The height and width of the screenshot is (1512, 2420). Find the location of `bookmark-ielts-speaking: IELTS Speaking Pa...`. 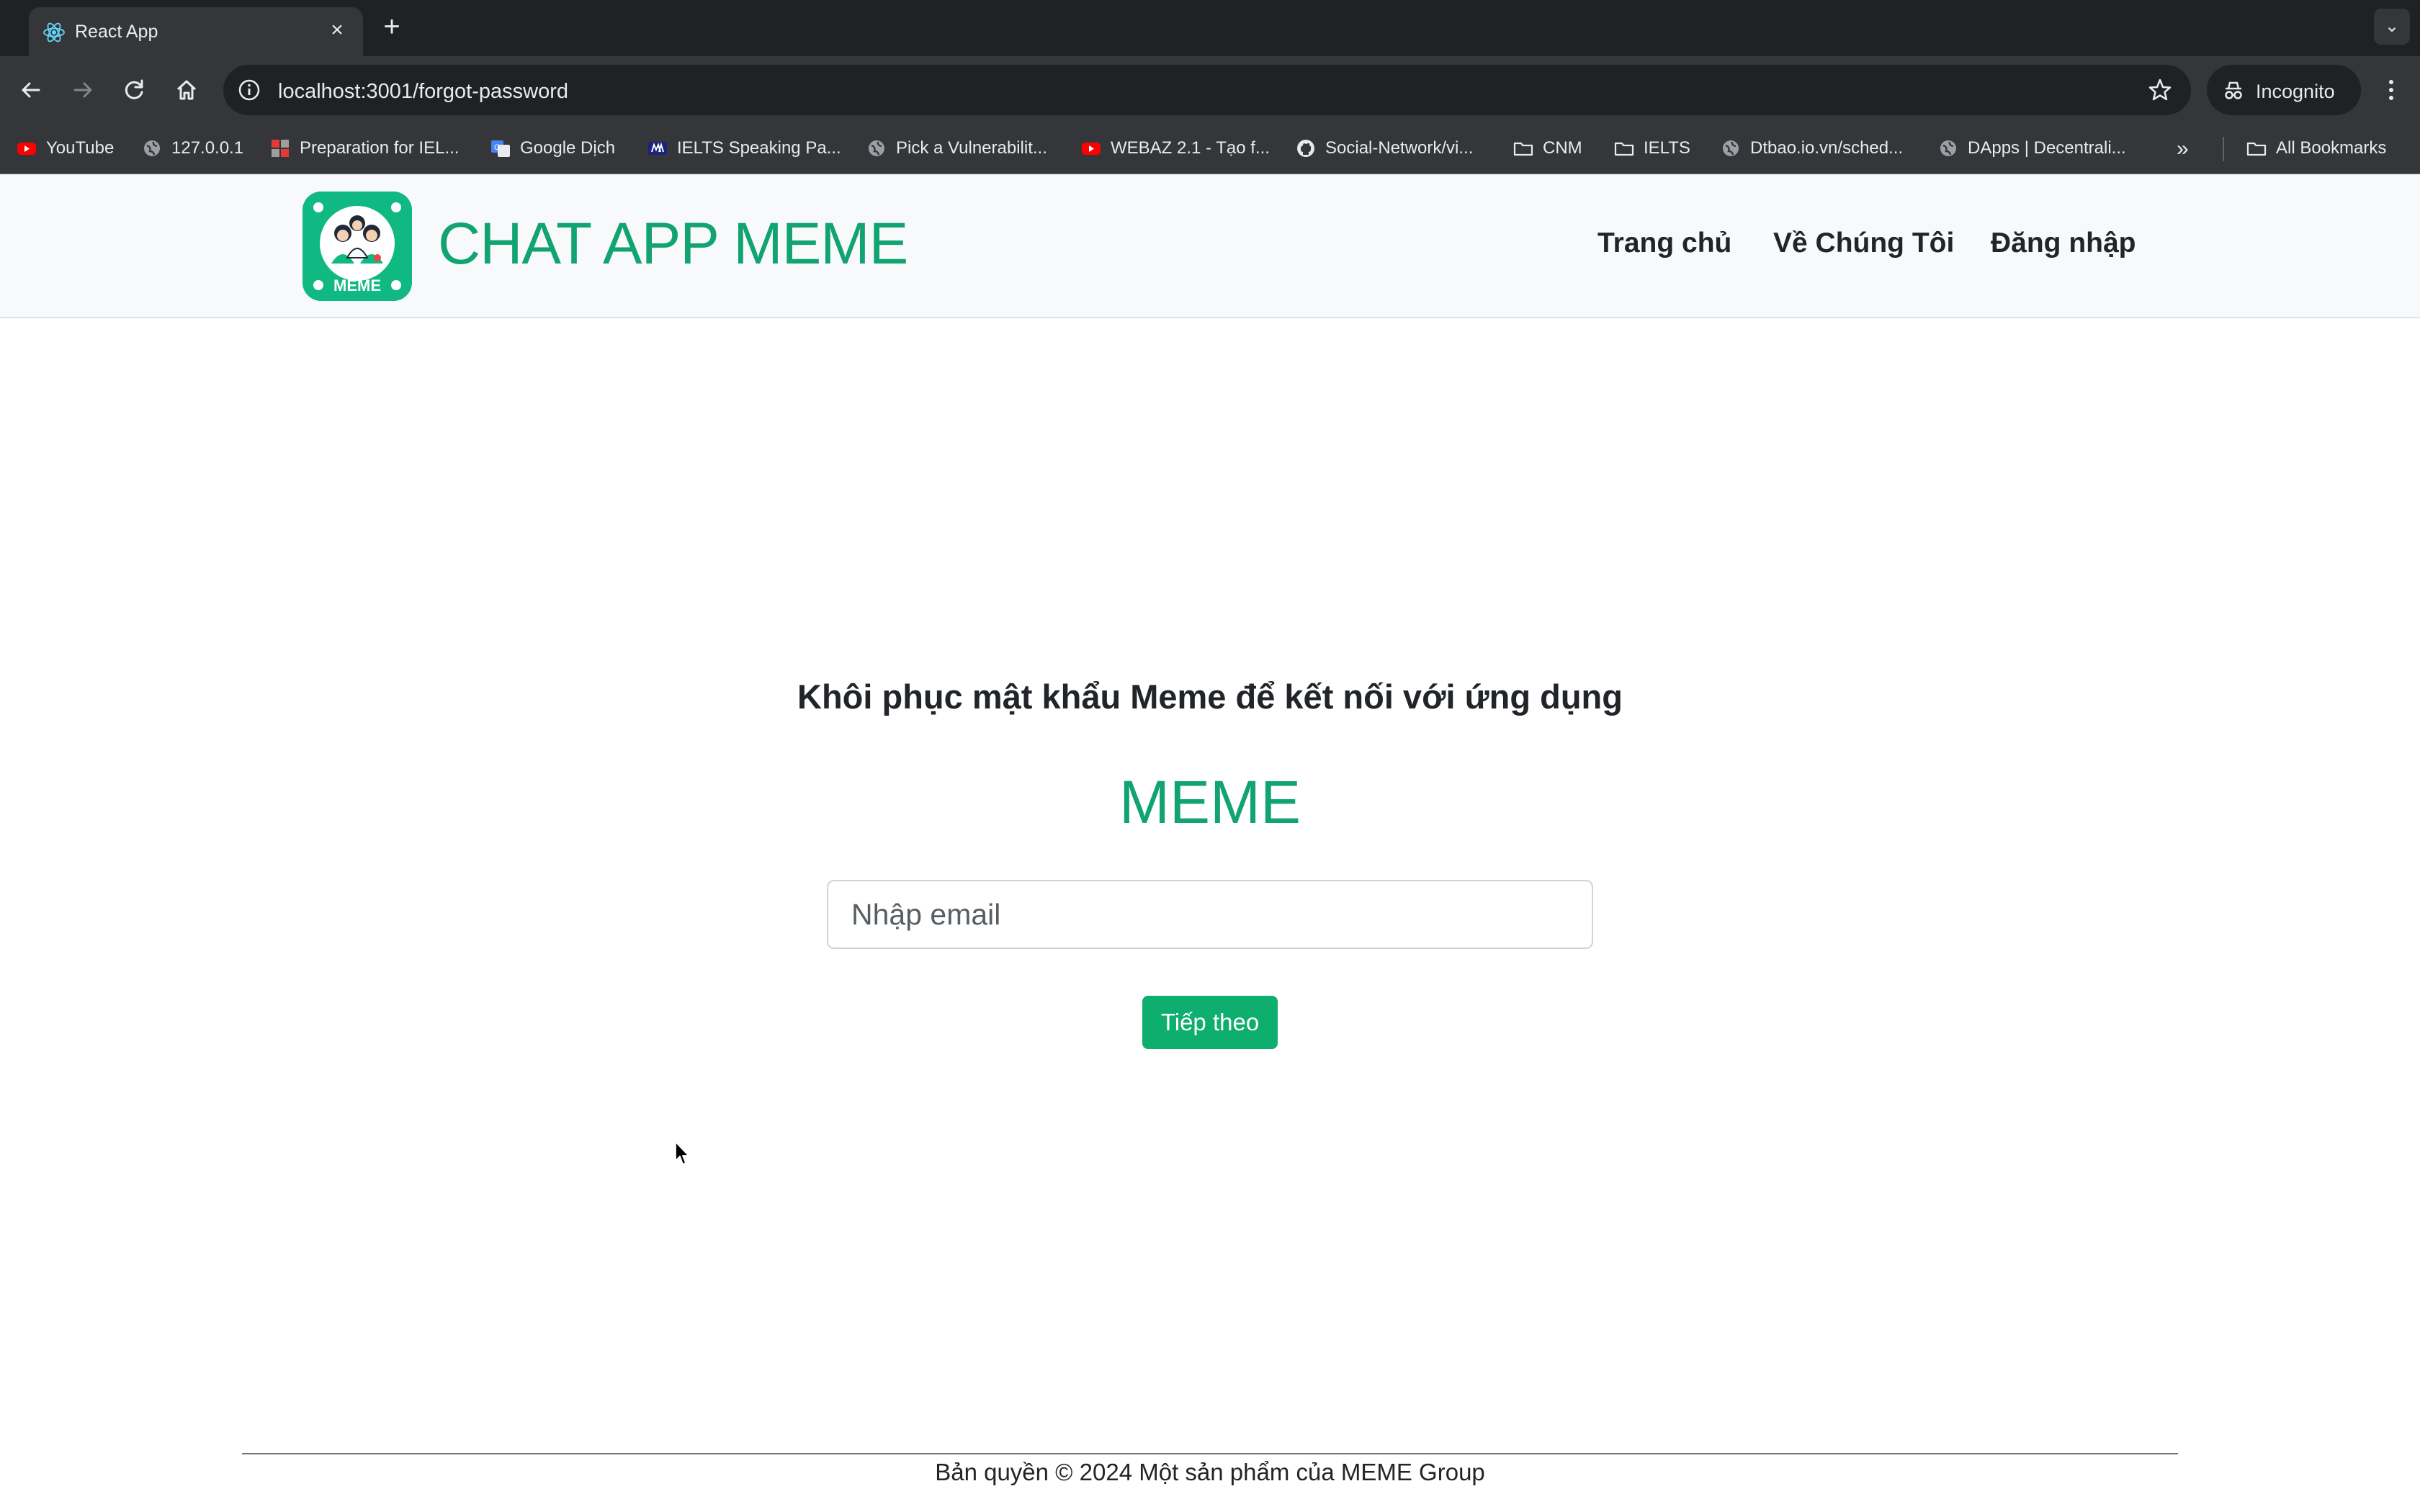

bookmark-ielts-speaking: IELTS Speaking Pa... is located at coordinates (744, 148).